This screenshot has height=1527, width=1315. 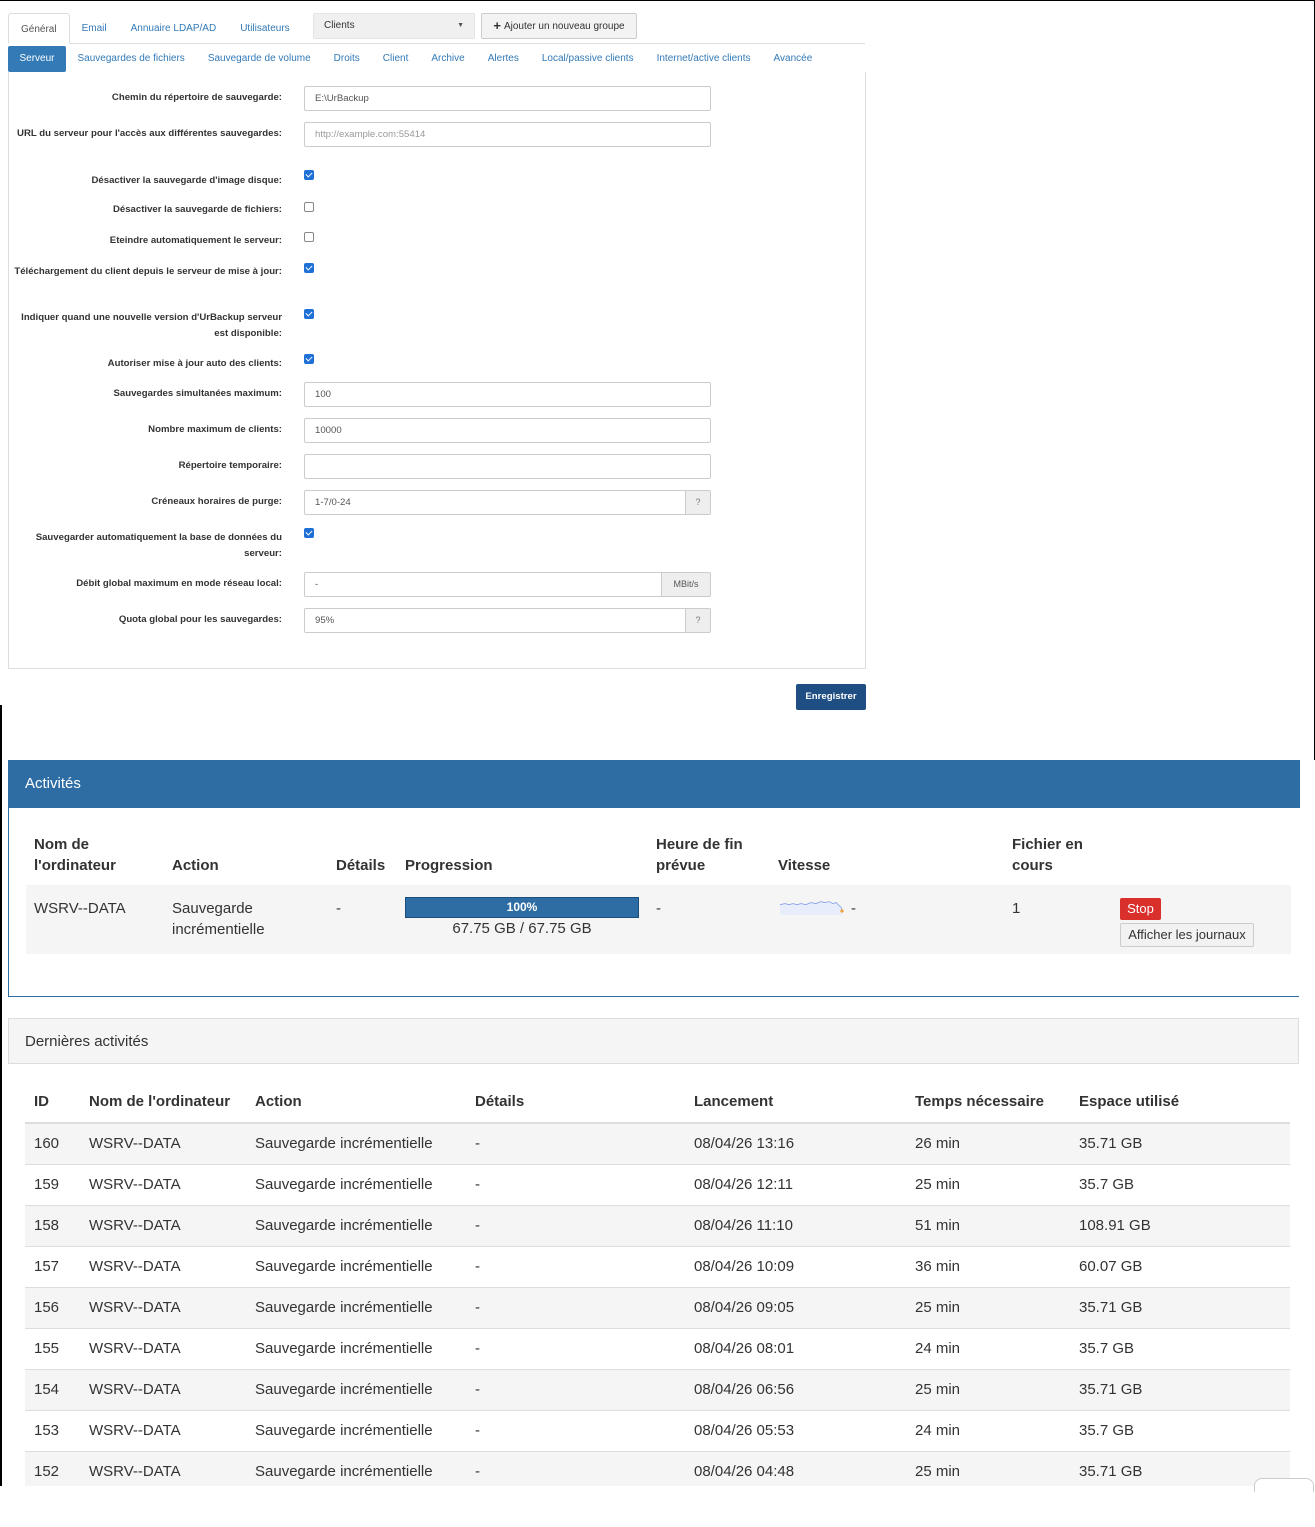 I want to click on field-label-auto-update-clients: Autoriser mise à jour auto des clients:, so click(x=194, y=363).